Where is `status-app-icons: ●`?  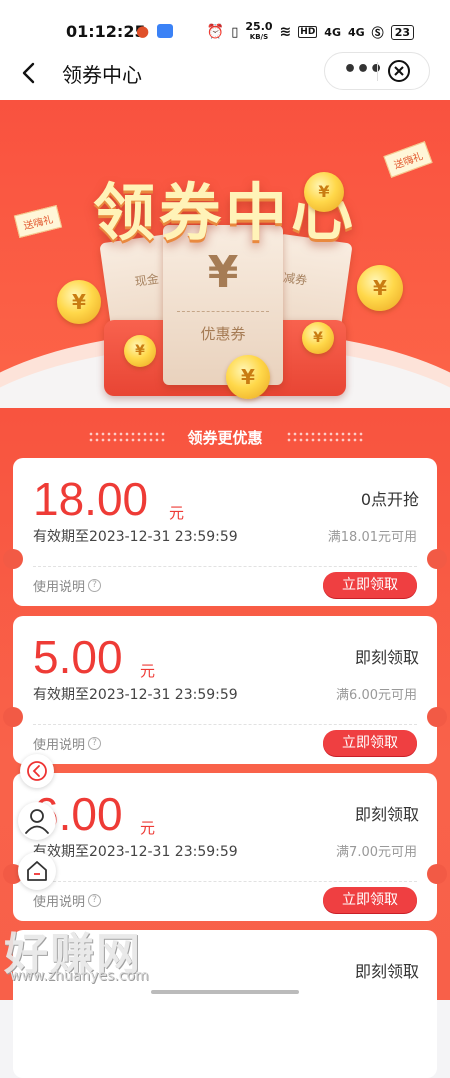 status-app-icons: ● is located at coordinates (155, 31).